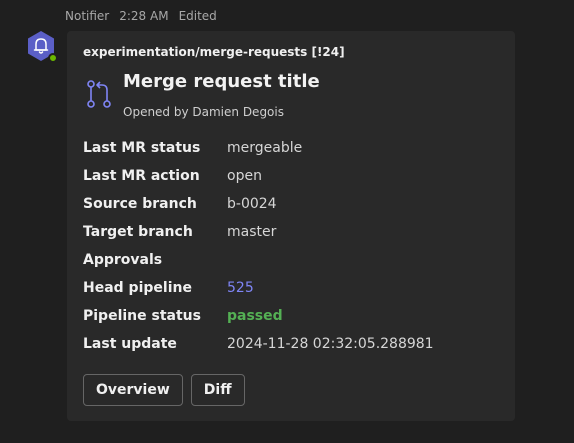  I want to click on fact-value: b-0024, so click(252, 204).